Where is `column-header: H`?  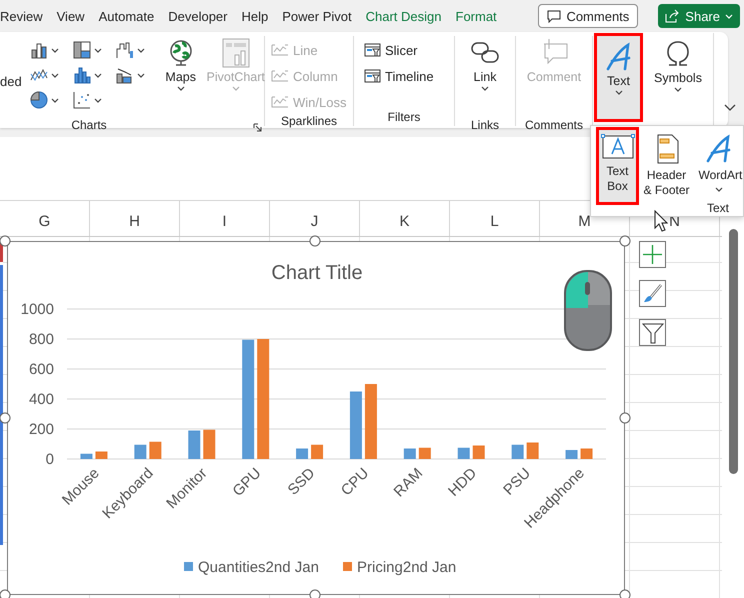 column-header: H is located at coordinates (135, 218).